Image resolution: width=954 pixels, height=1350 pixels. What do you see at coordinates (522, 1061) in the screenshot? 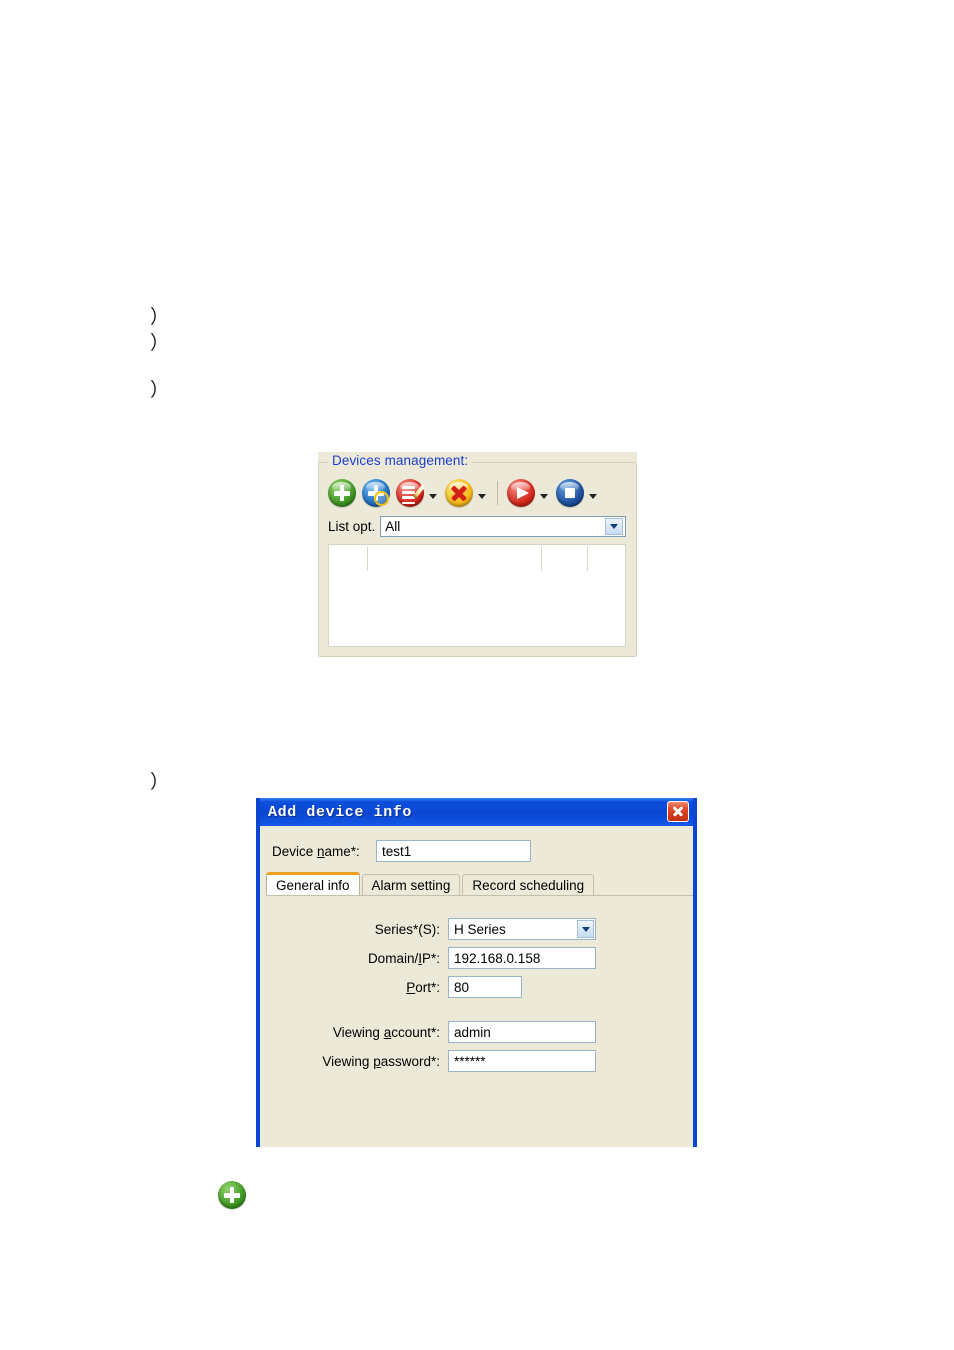
I see `viewing-password-input: ******` at bounding box center [522, 1061].